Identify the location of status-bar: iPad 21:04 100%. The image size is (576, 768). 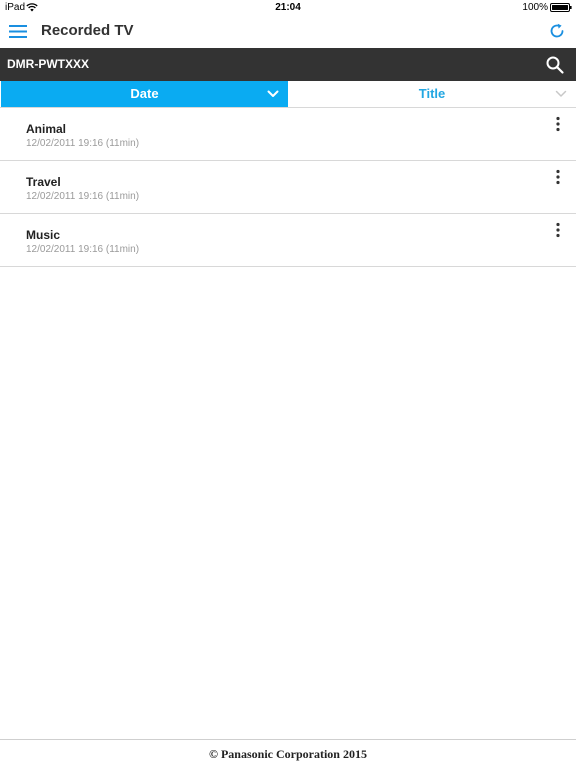
(288, 7).